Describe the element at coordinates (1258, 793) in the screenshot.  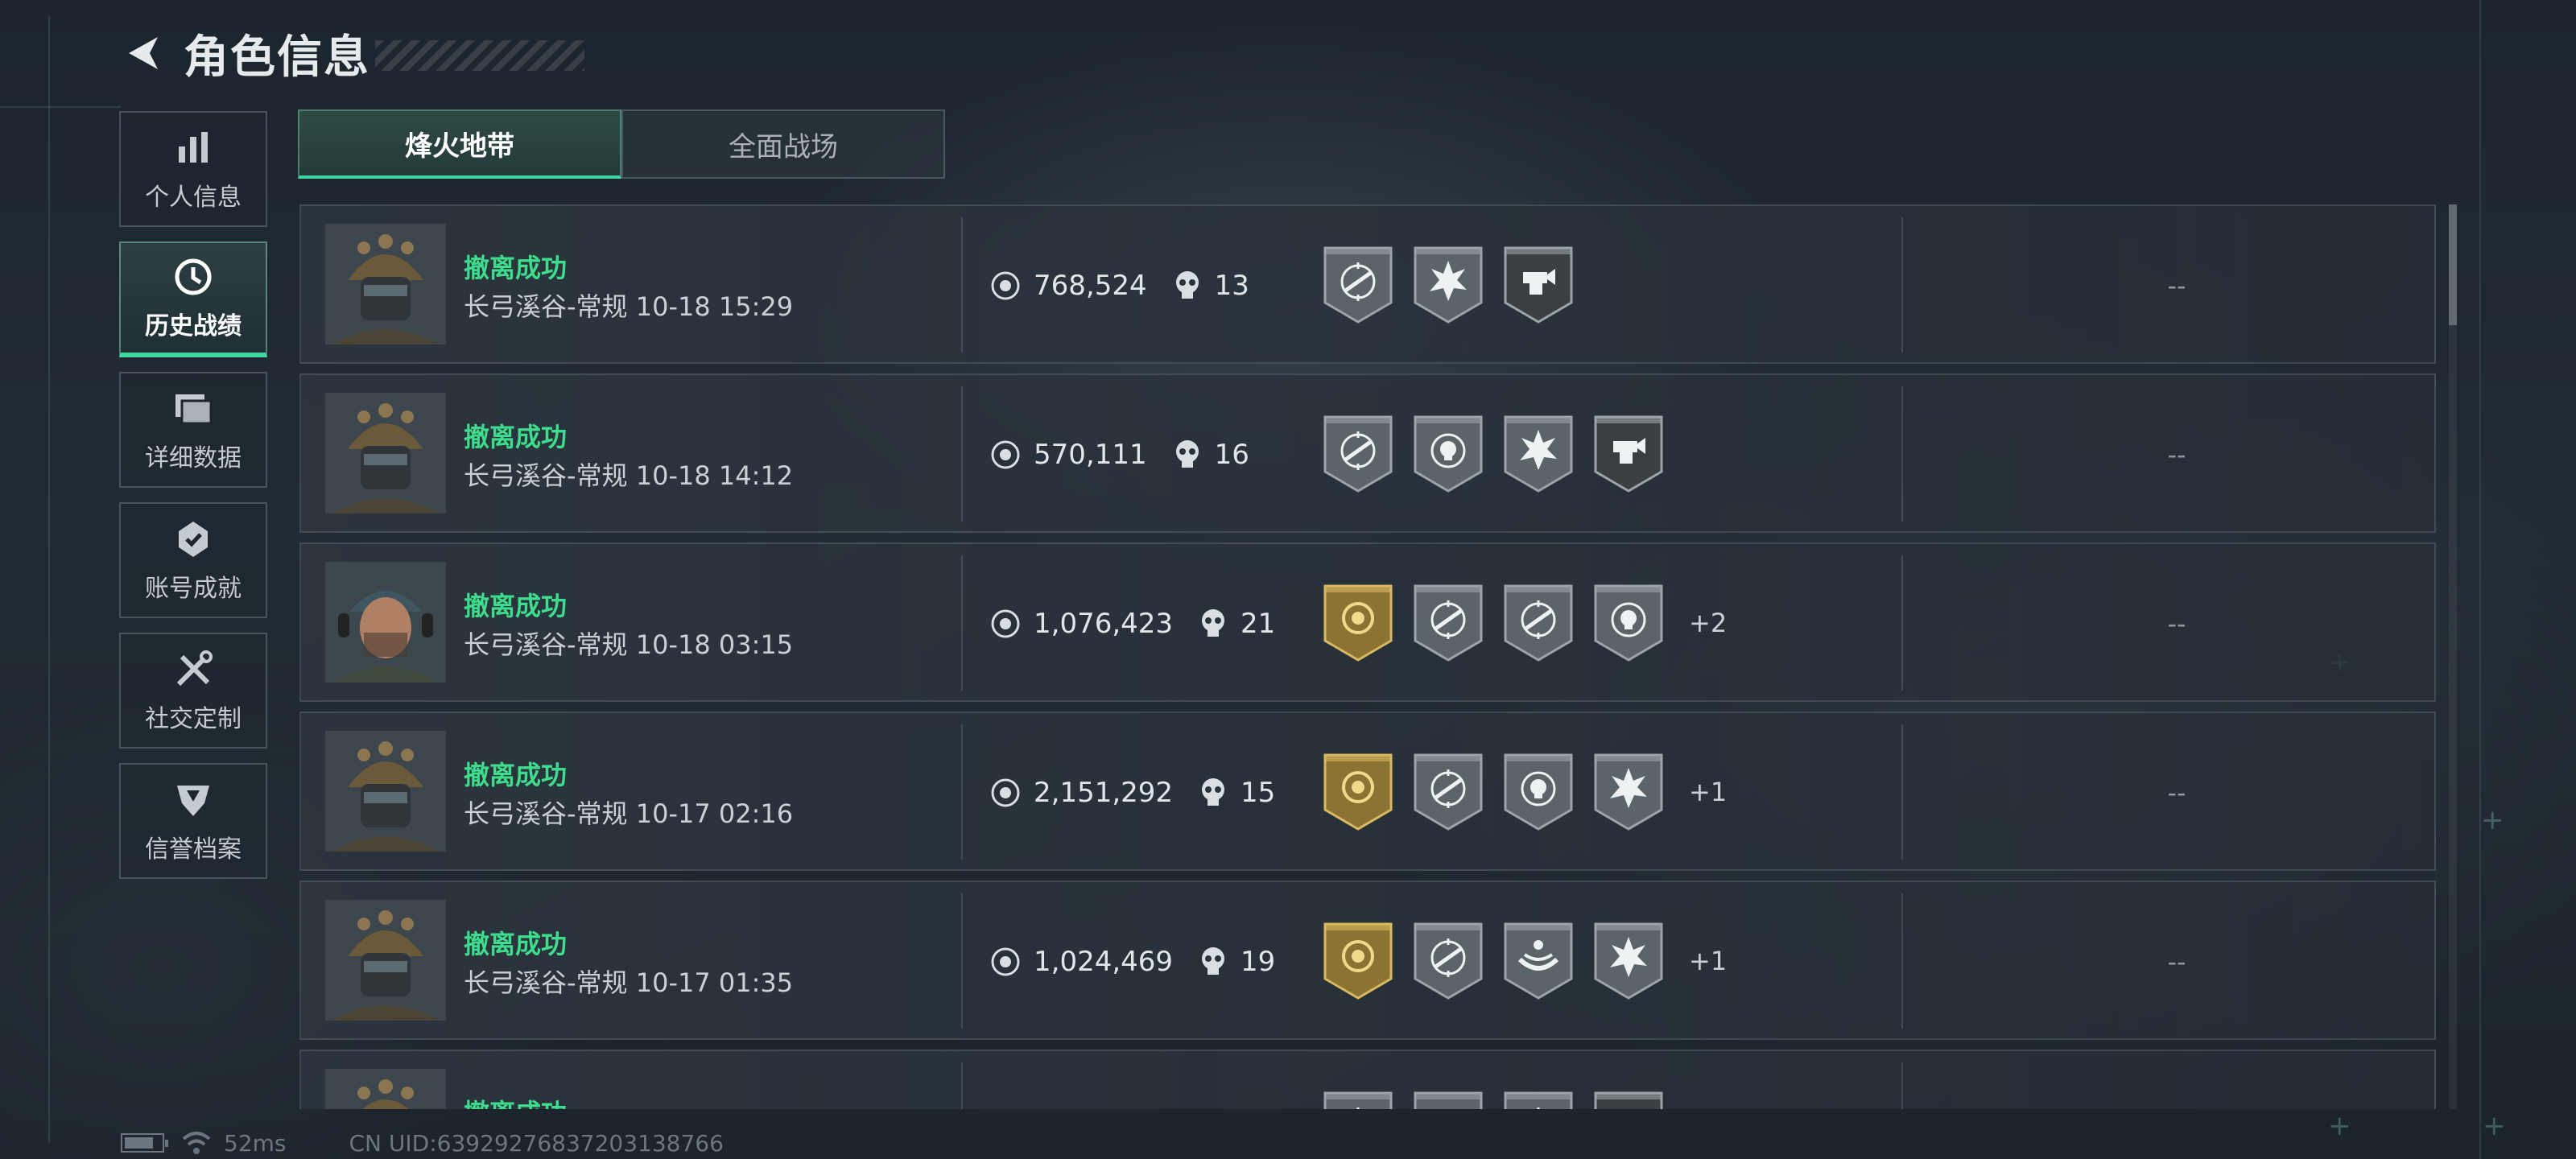
I see `kills-text: 15` at that location.